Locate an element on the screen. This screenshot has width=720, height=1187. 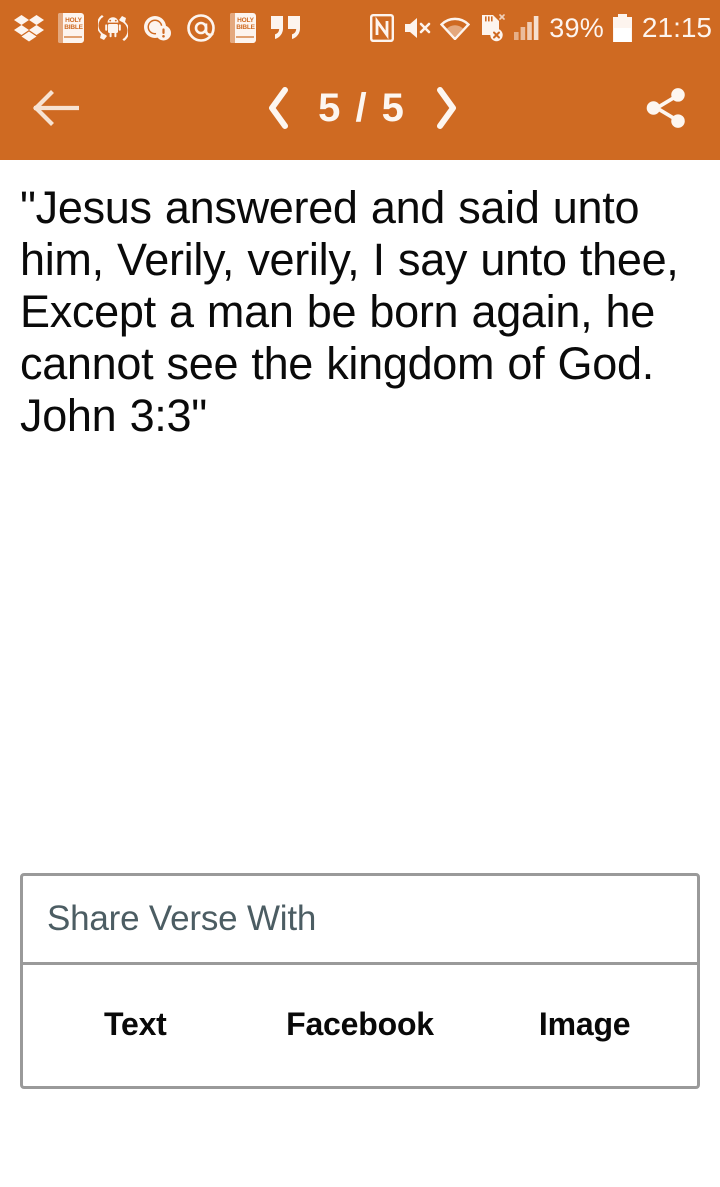
nfc-icon is located at coordinates (382, 28).